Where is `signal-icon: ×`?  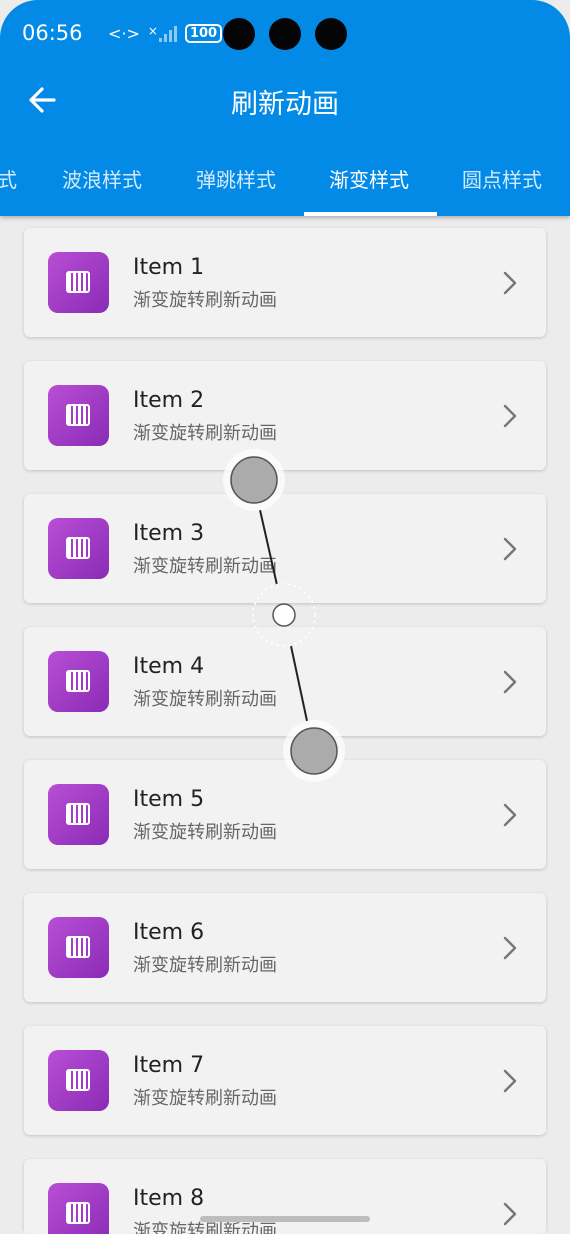 signal-icon: × is located at coordinates (162, 32).